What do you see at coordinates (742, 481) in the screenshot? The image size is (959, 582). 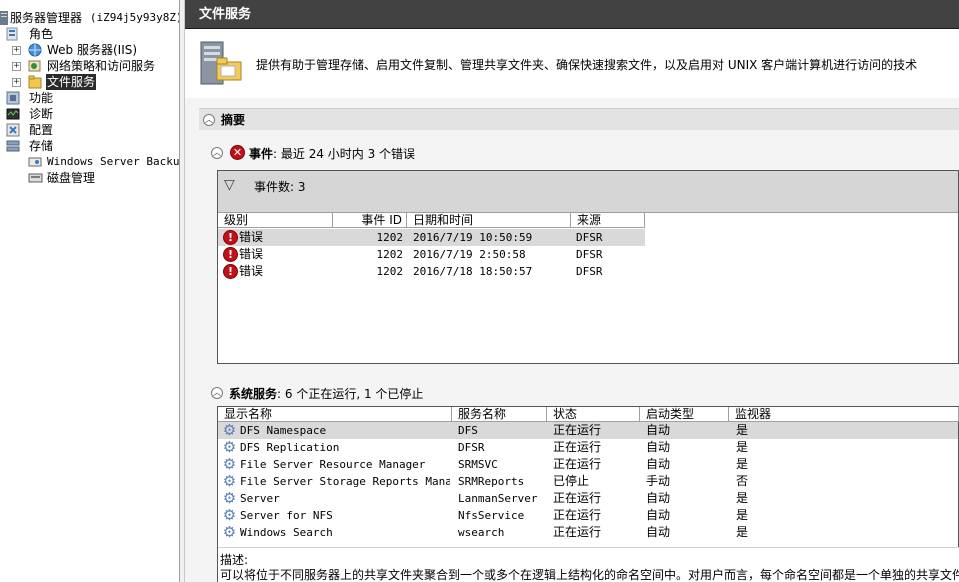 I see `service-monitor: 否` at bounding box center [742, 481].